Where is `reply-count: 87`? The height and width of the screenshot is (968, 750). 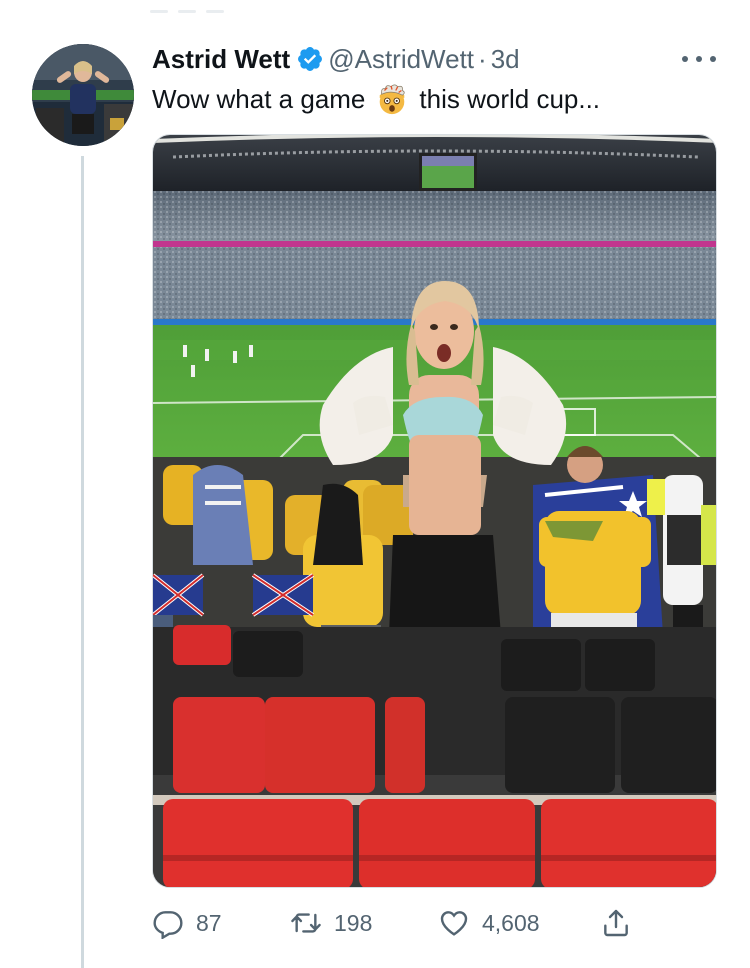 reply-count: 87 is located at coordinates (209, 922).